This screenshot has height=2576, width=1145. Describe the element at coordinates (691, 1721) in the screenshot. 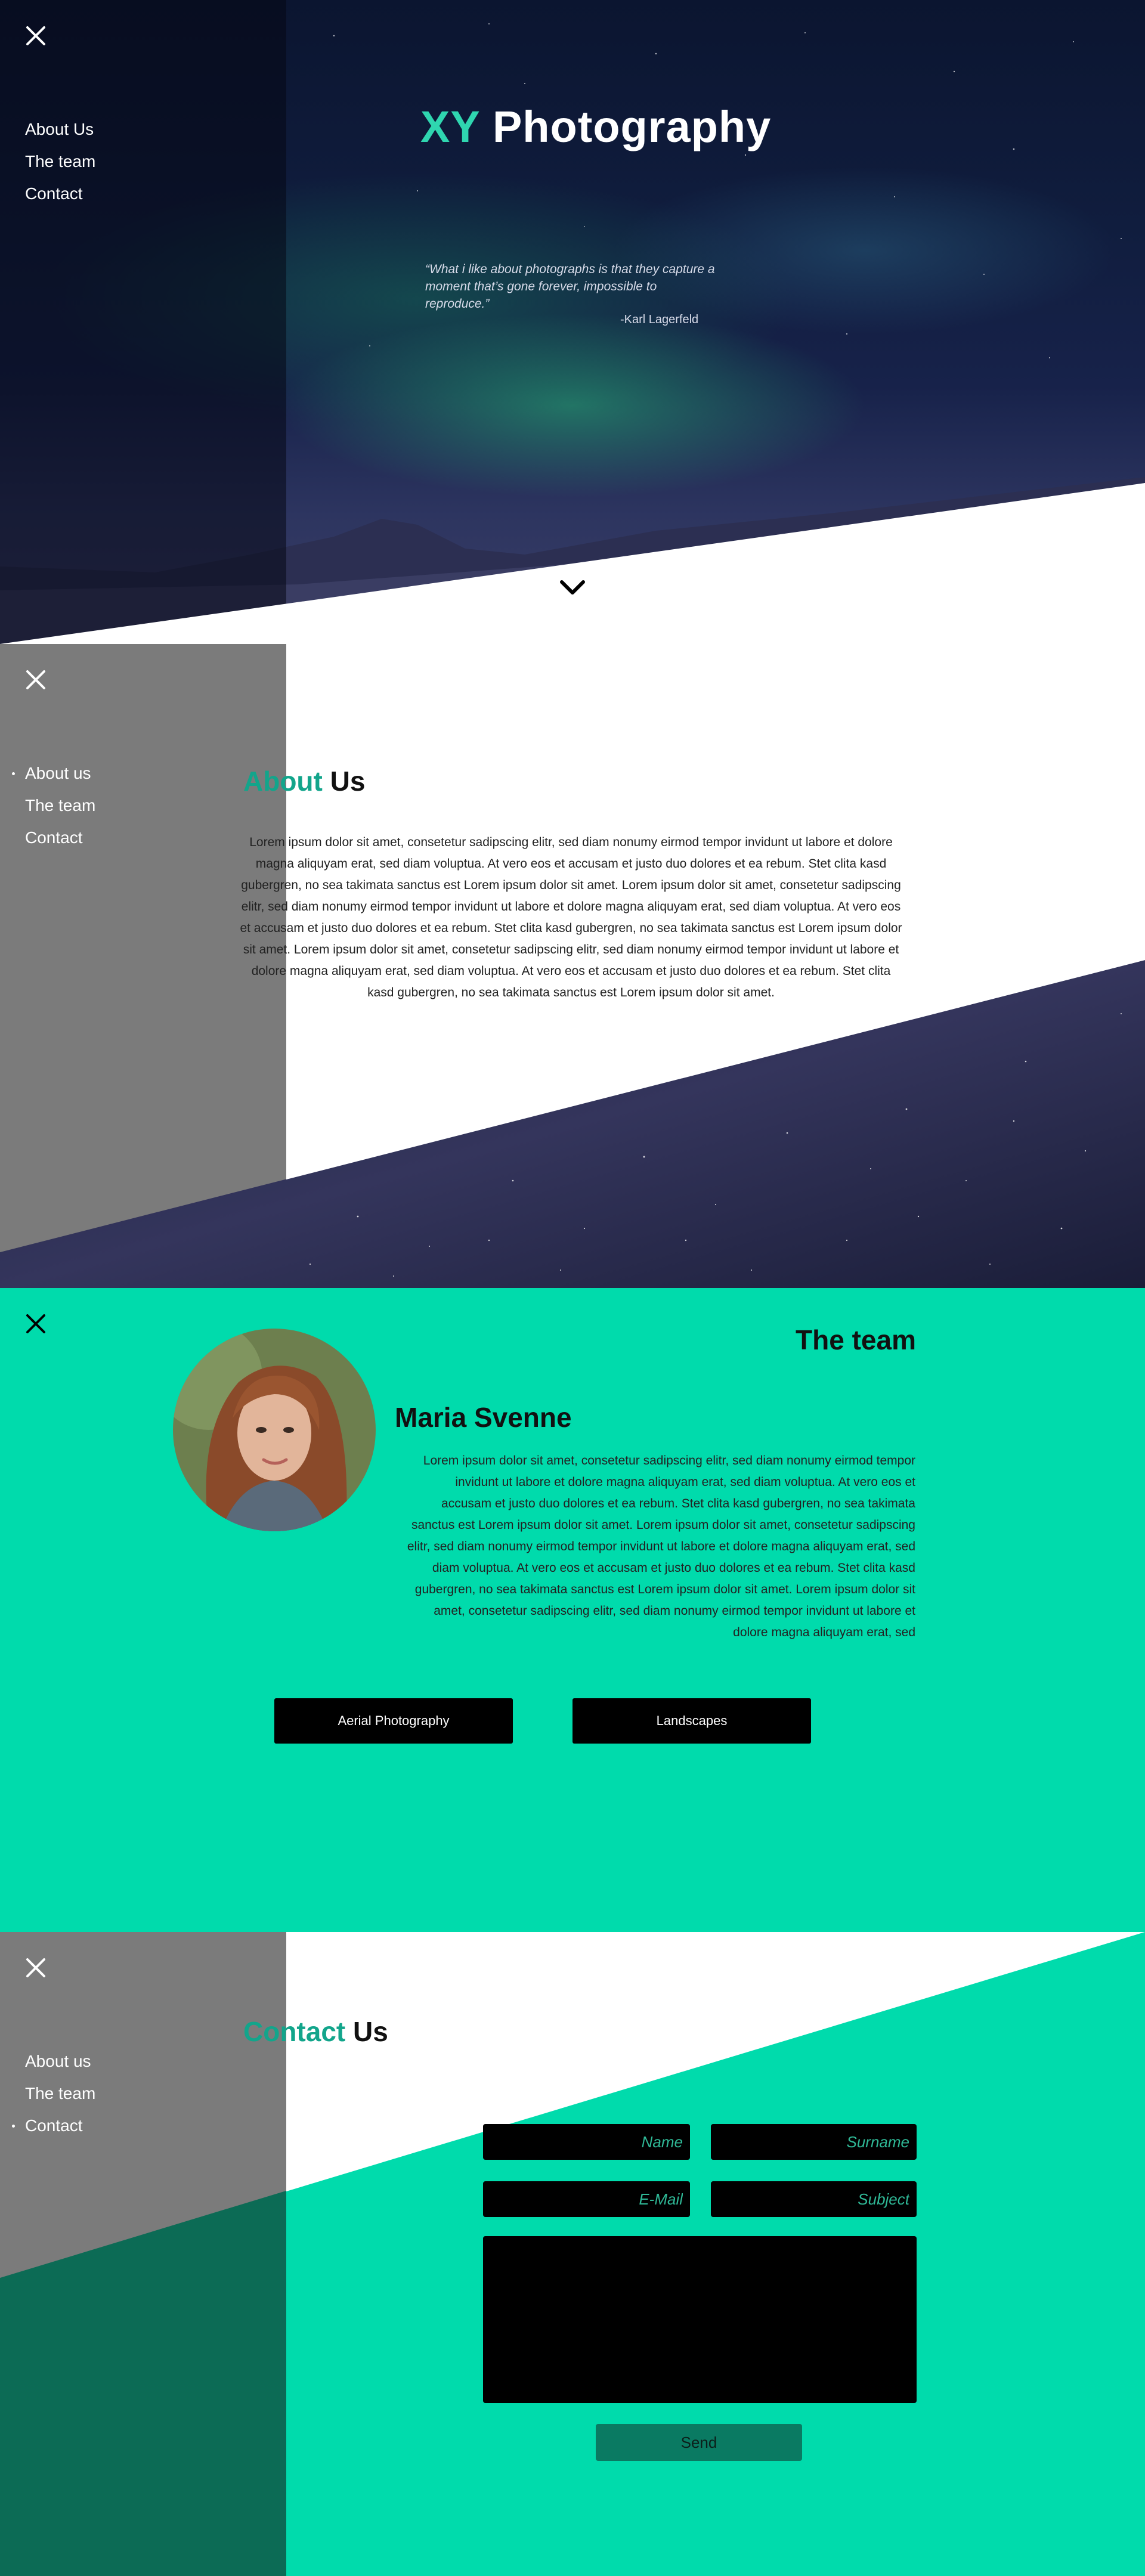

I see `landscapes-button: Landscapes` at that location.